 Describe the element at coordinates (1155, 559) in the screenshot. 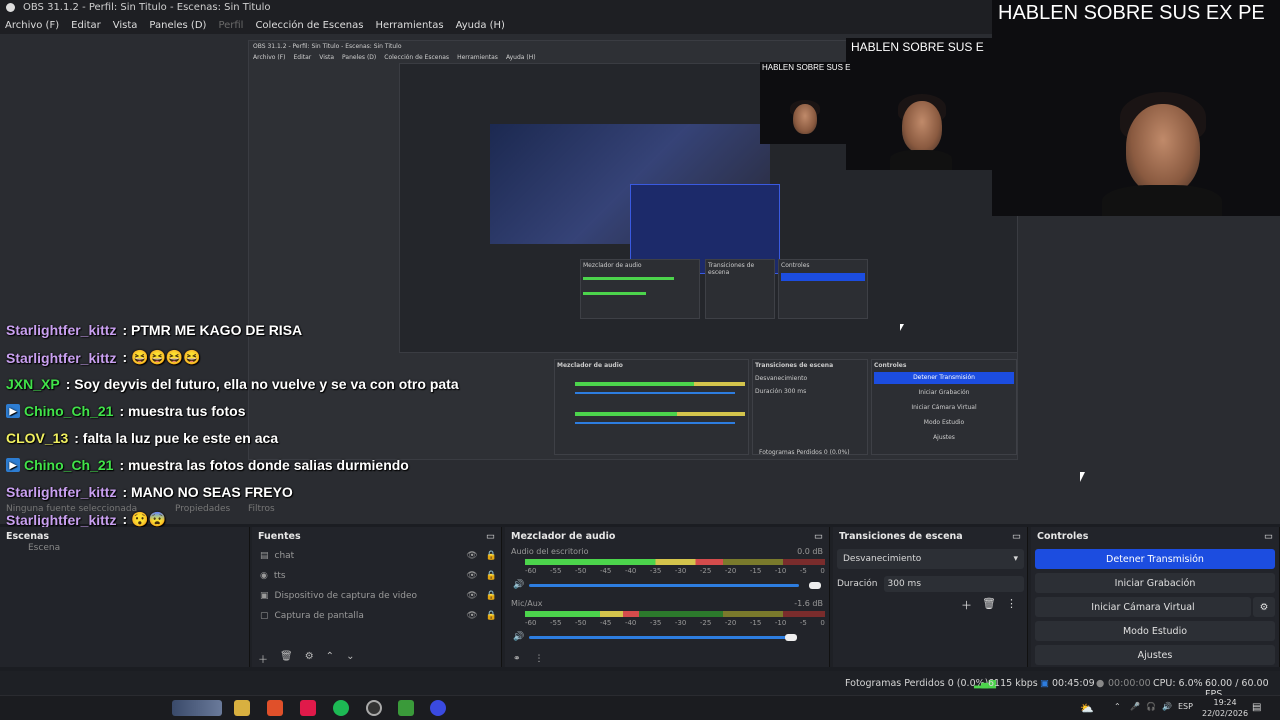

I see `stop-stream-button: Detener Transmisión` at that location.